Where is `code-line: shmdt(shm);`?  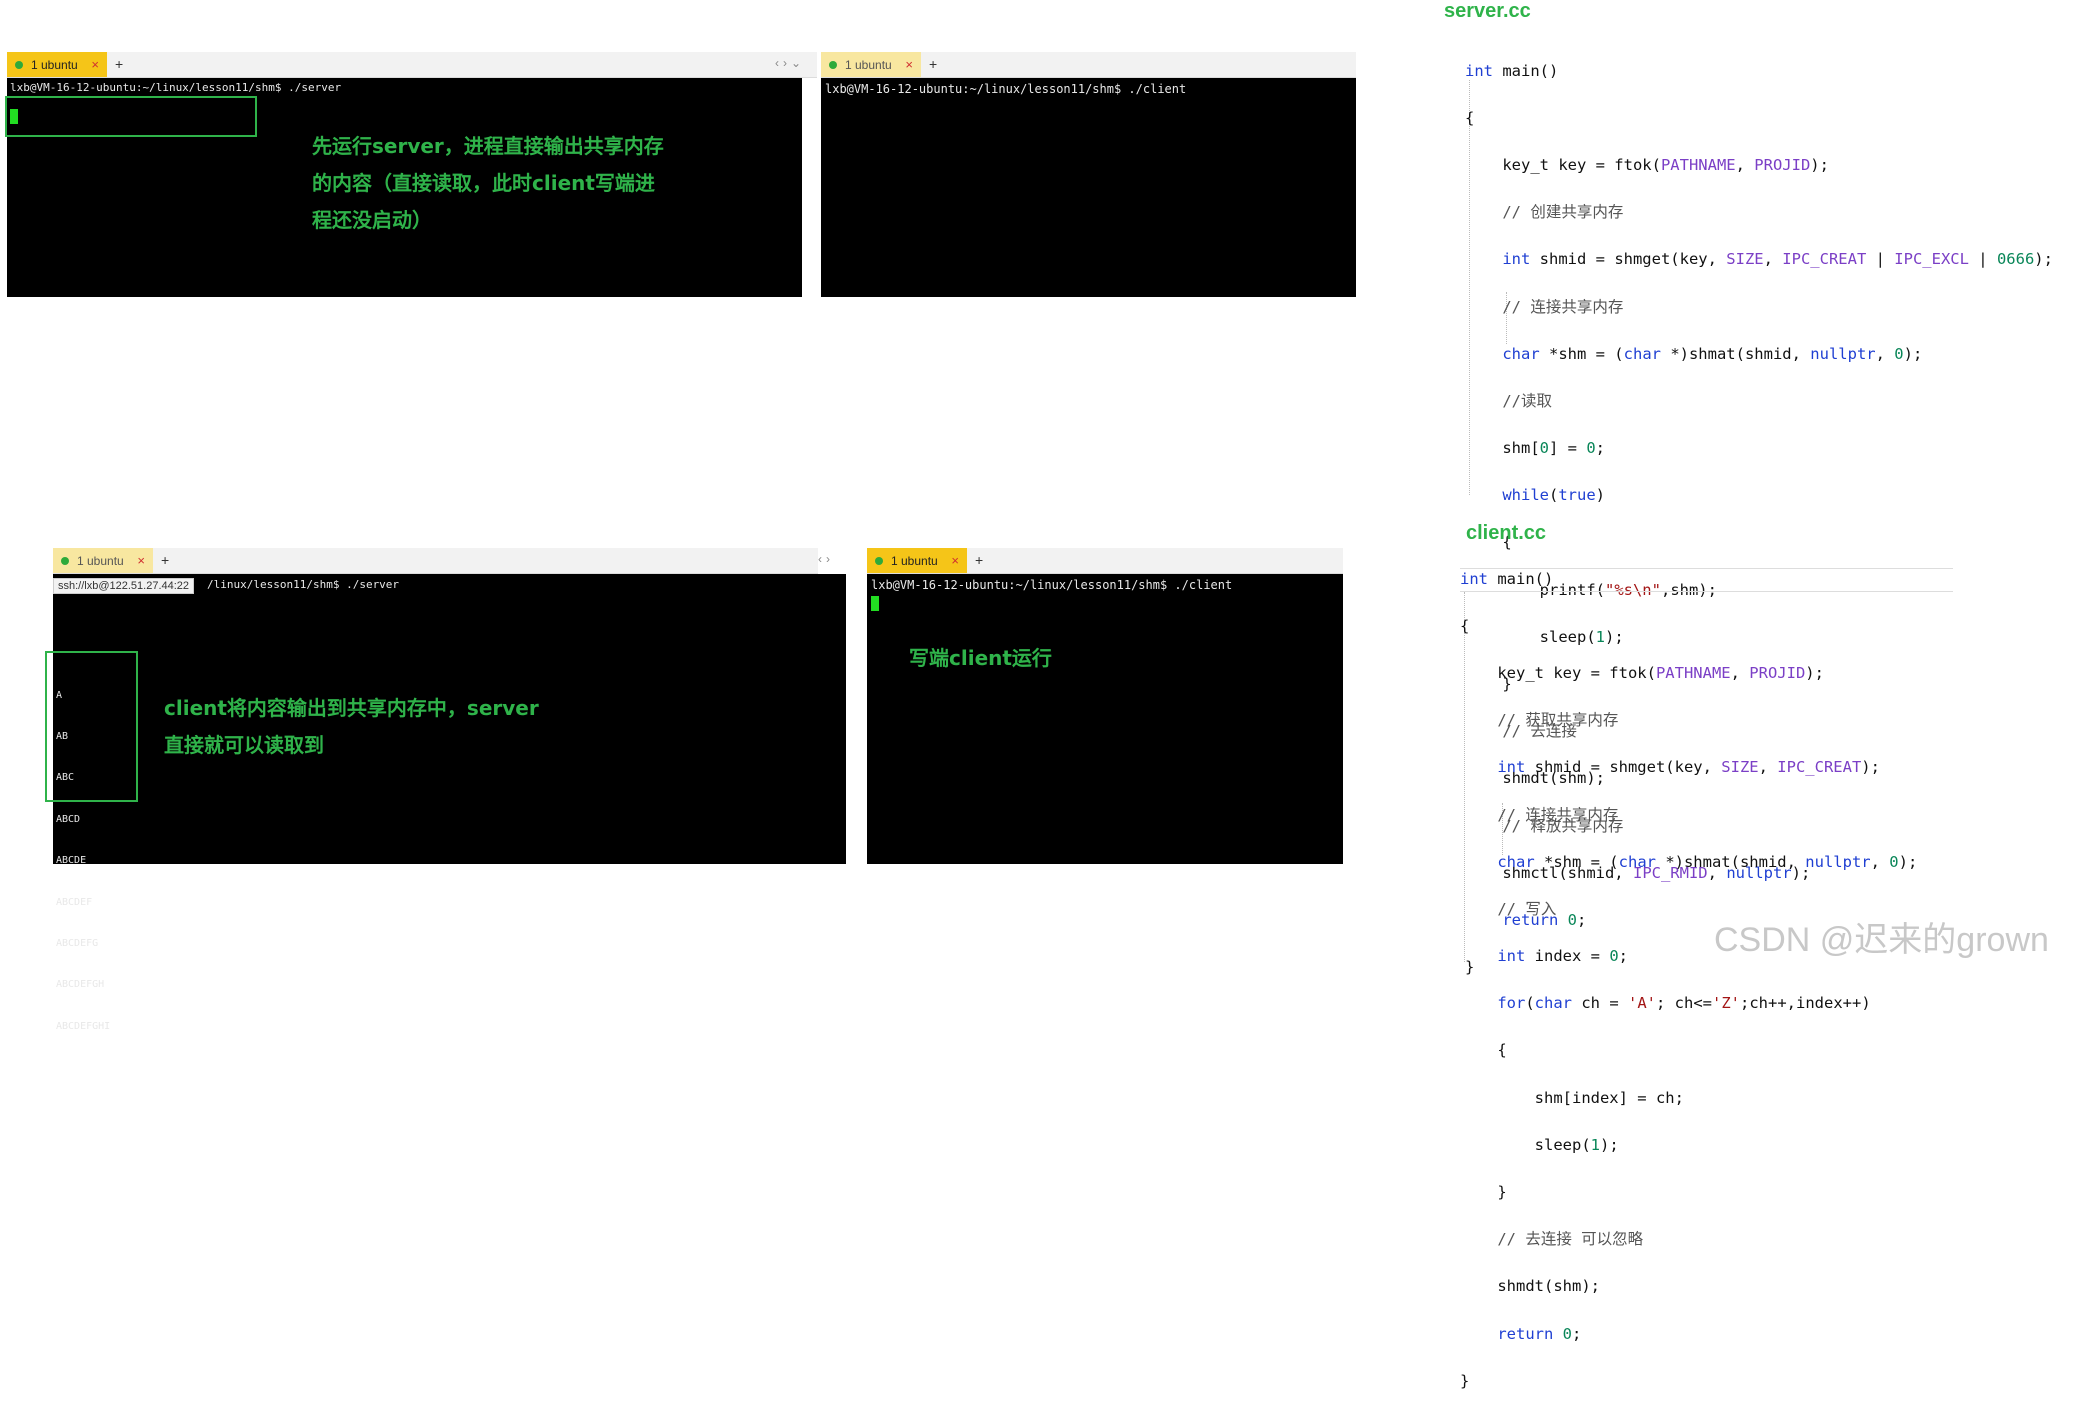 code-line: shmdt(shm); is located at coordinates (1530, 1286).